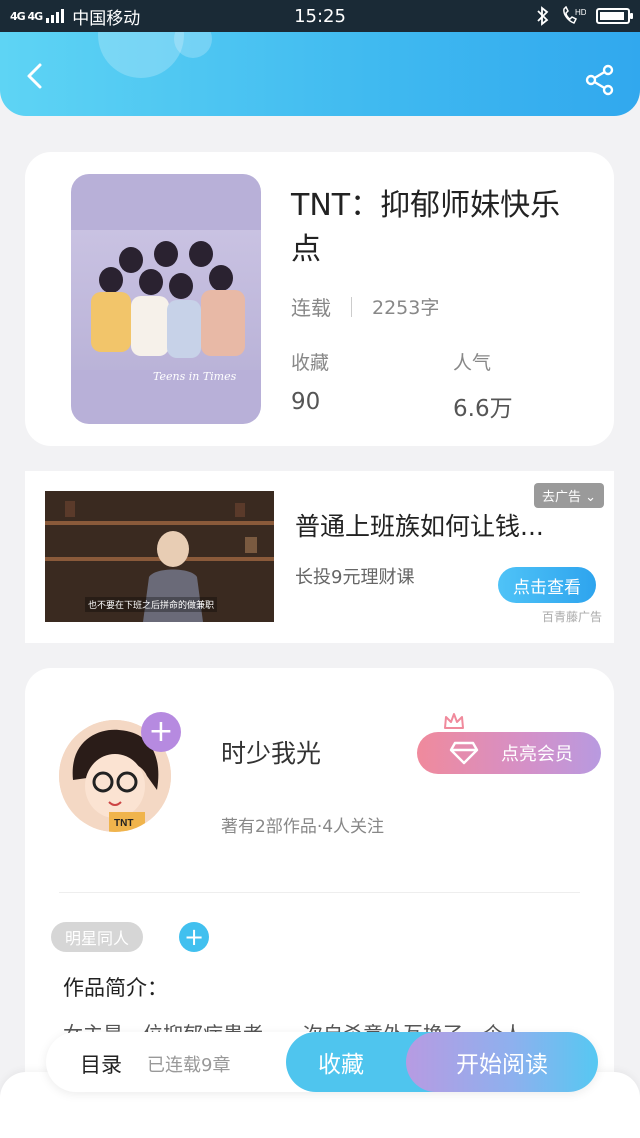 The image size is (640, 1138). I want to click on status-time: 15:25, so click(320, 16).